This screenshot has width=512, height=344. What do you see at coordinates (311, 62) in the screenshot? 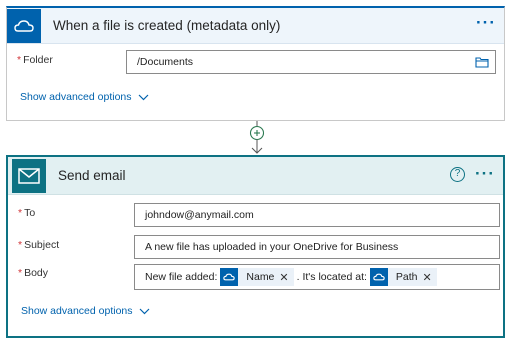
I see `folder-input: /Documents` at bounding box center [311, 62].